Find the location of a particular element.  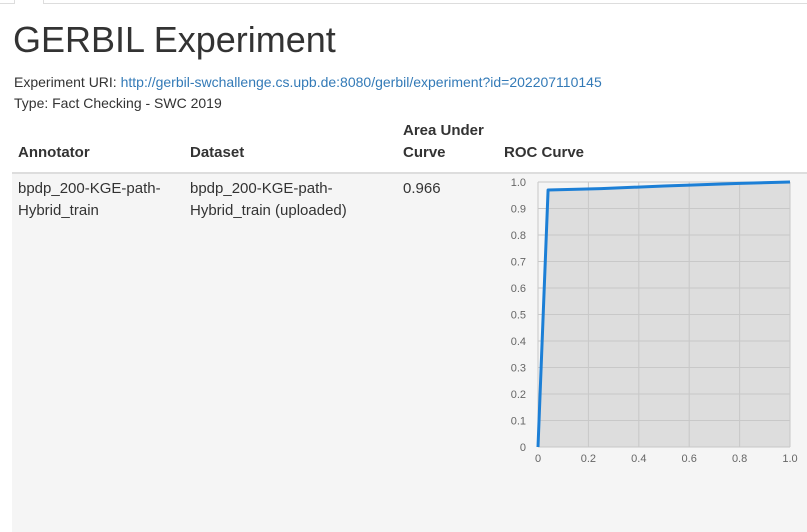

y-tick-label: 1.0 is located at coordinates (518, 183).